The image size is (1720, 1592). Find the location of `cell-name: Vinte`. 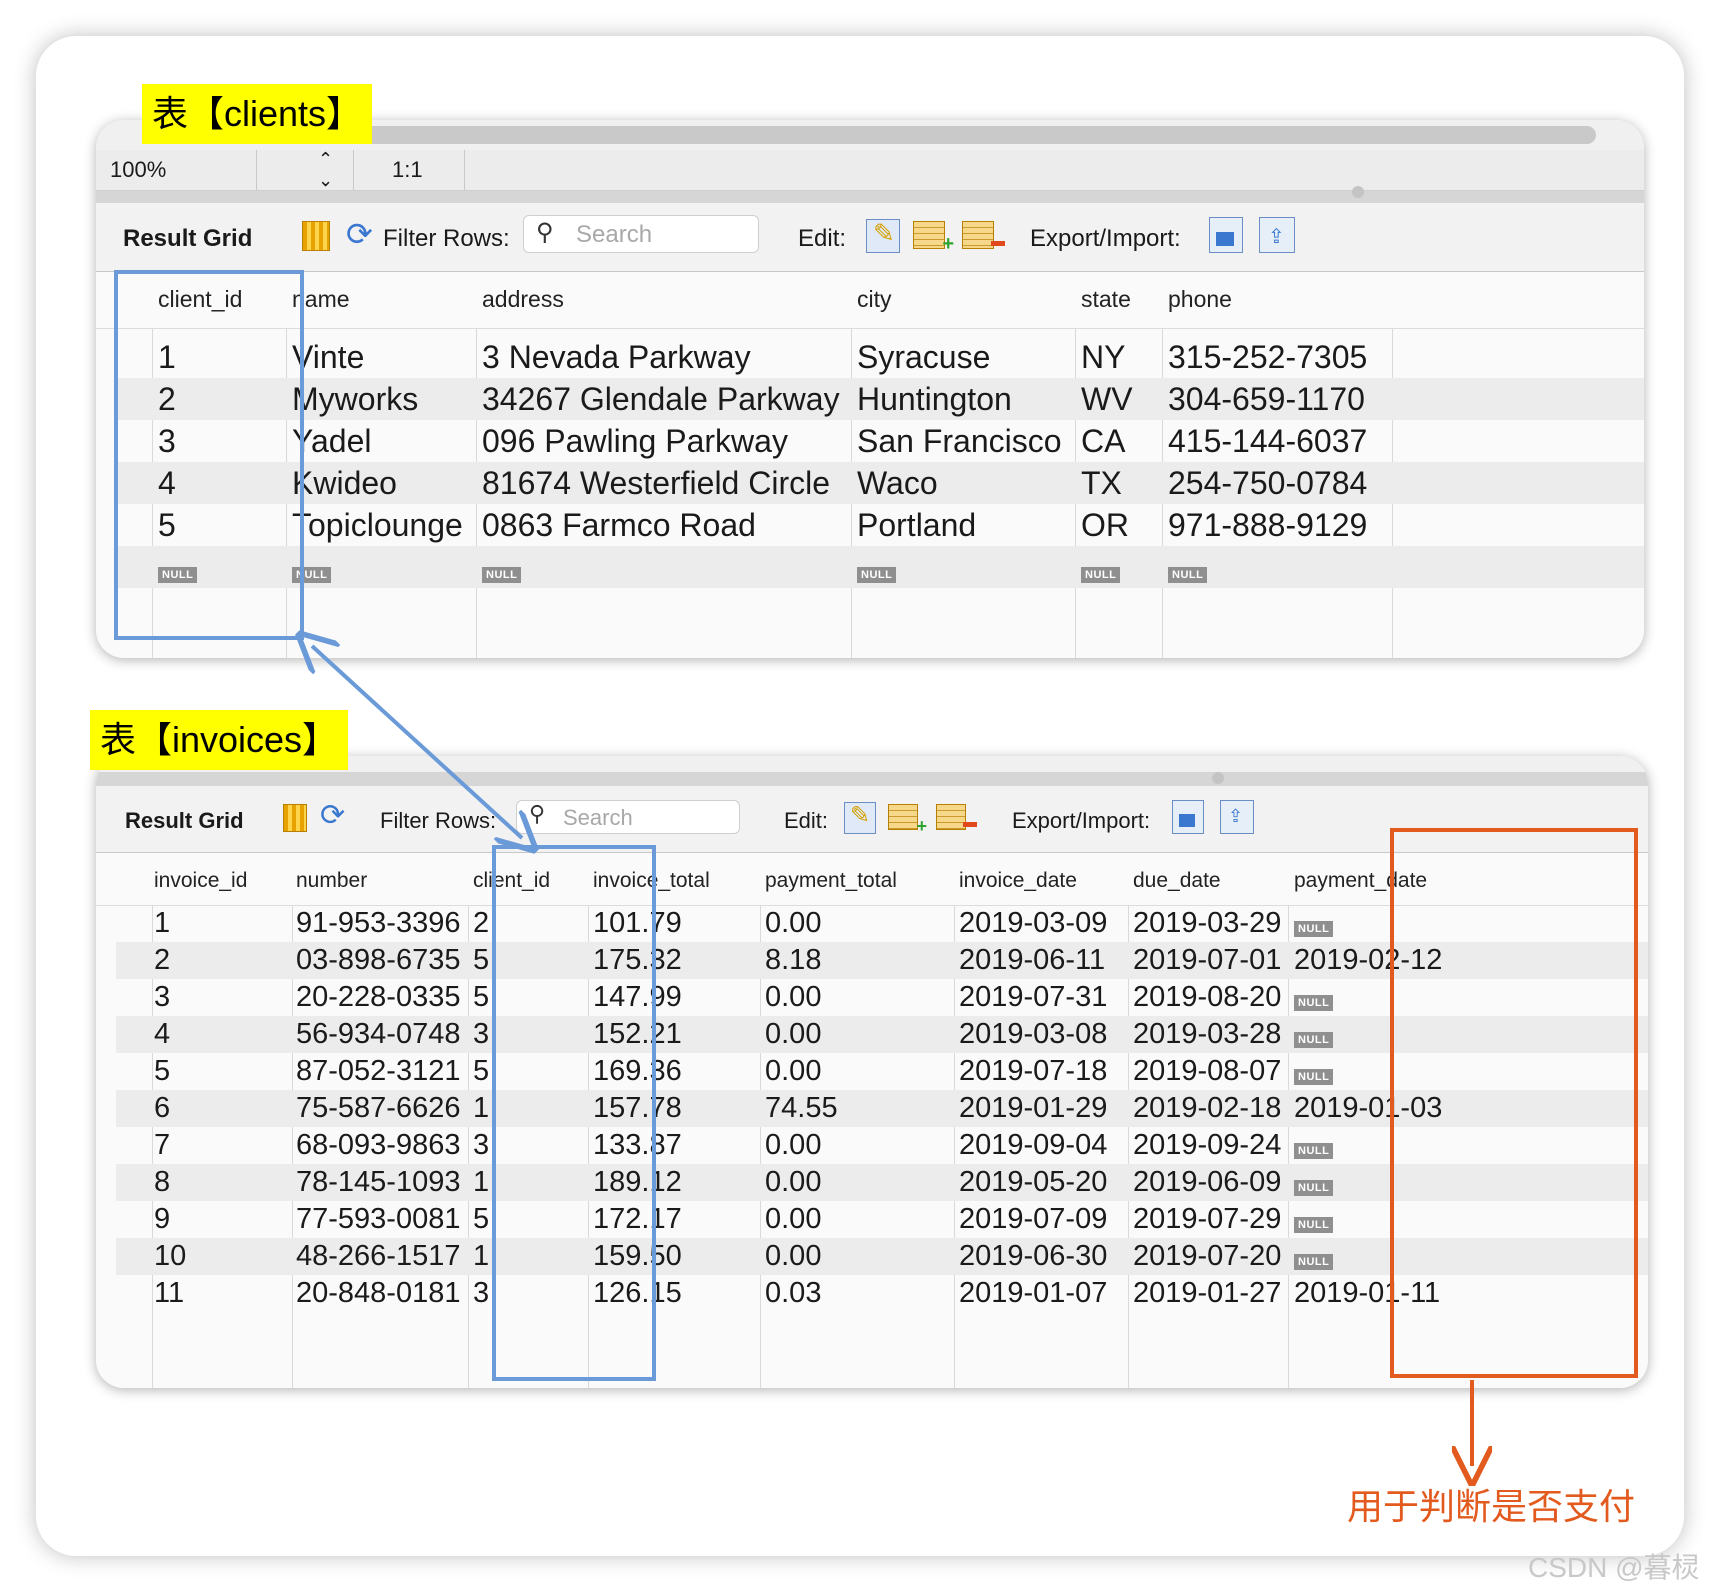

cell-name: Vinte is located at coordinates (384, 357).